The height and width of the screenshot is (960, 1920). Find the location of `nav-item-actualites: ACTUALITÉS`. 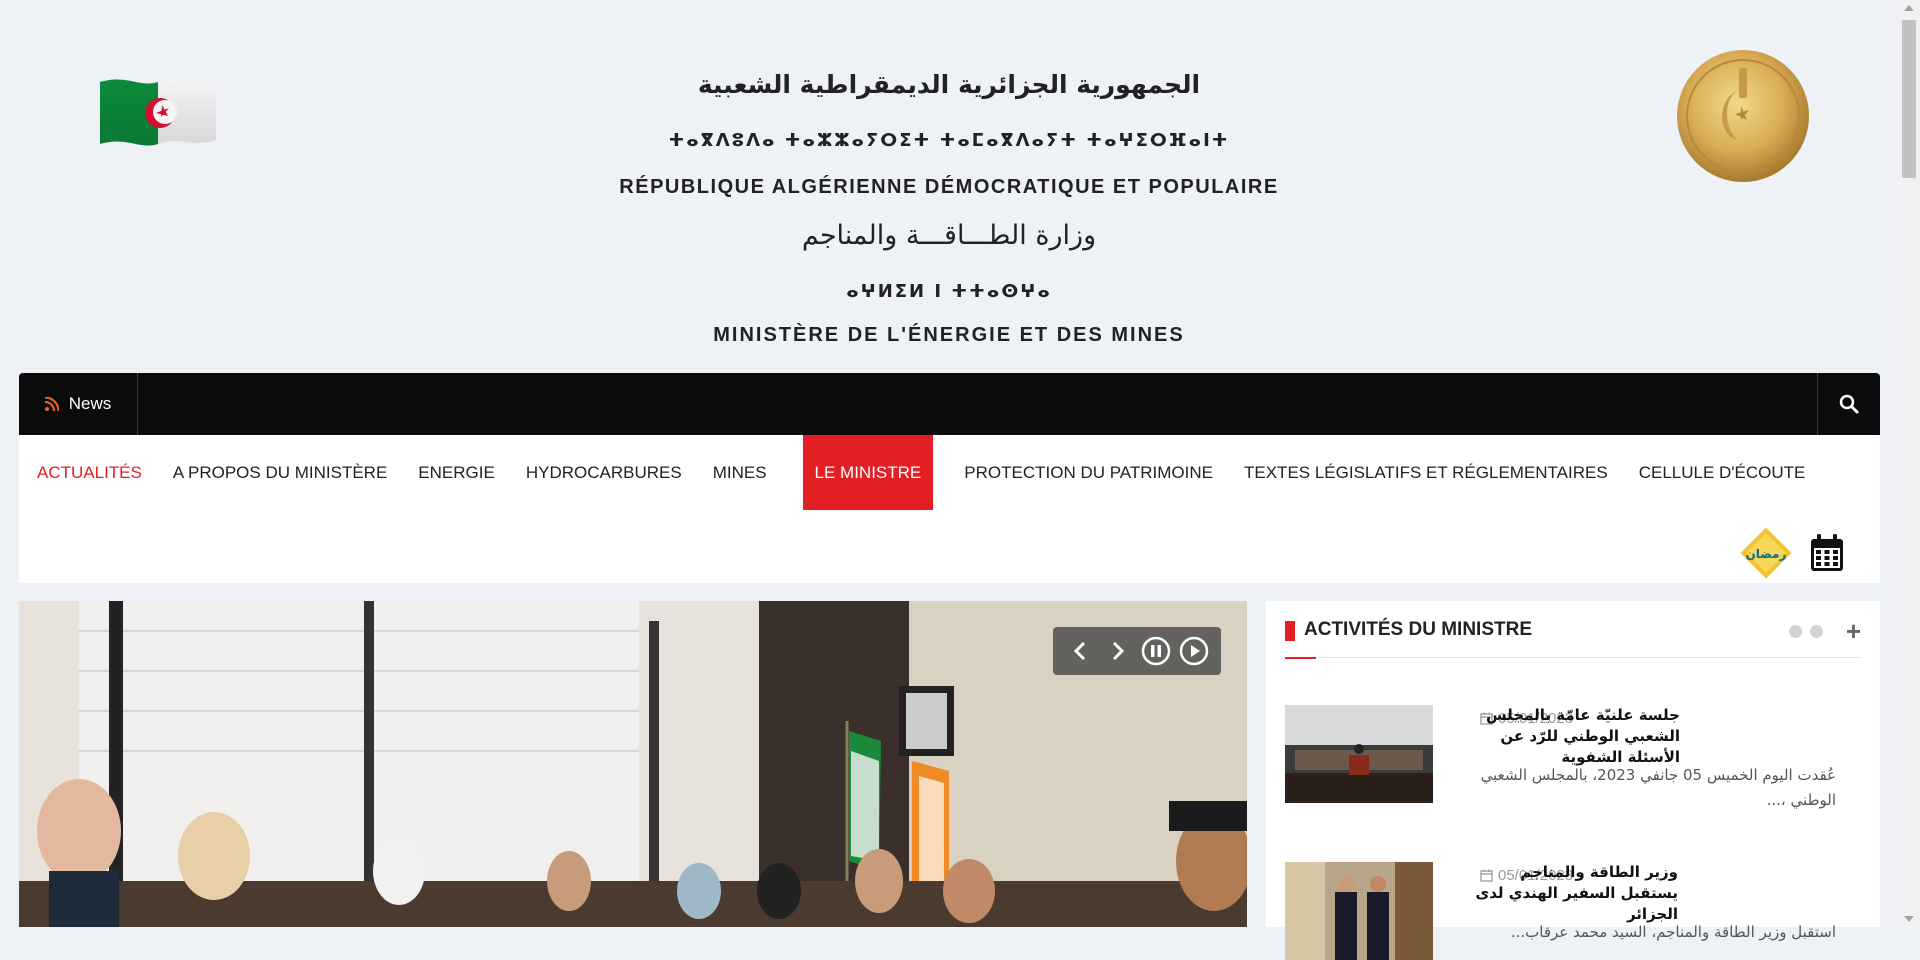

nav-item-actualites: ACTUALITÉS is located at coordinates (87, 472).